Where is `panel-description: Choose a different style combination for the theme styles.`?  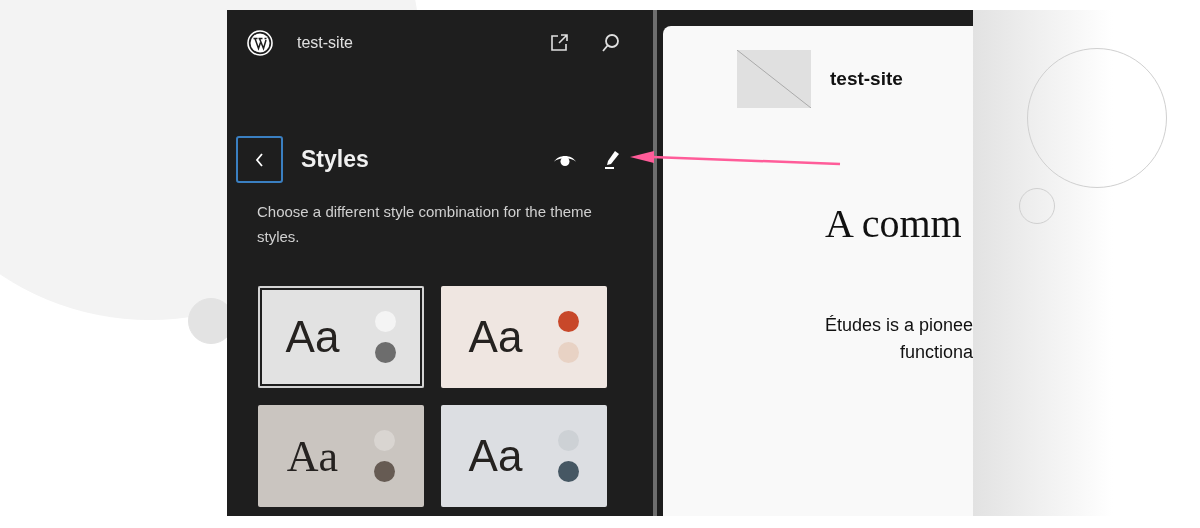
panel-description: Choose a different style combination for the theme styles. is located at coordinates (425, 224).